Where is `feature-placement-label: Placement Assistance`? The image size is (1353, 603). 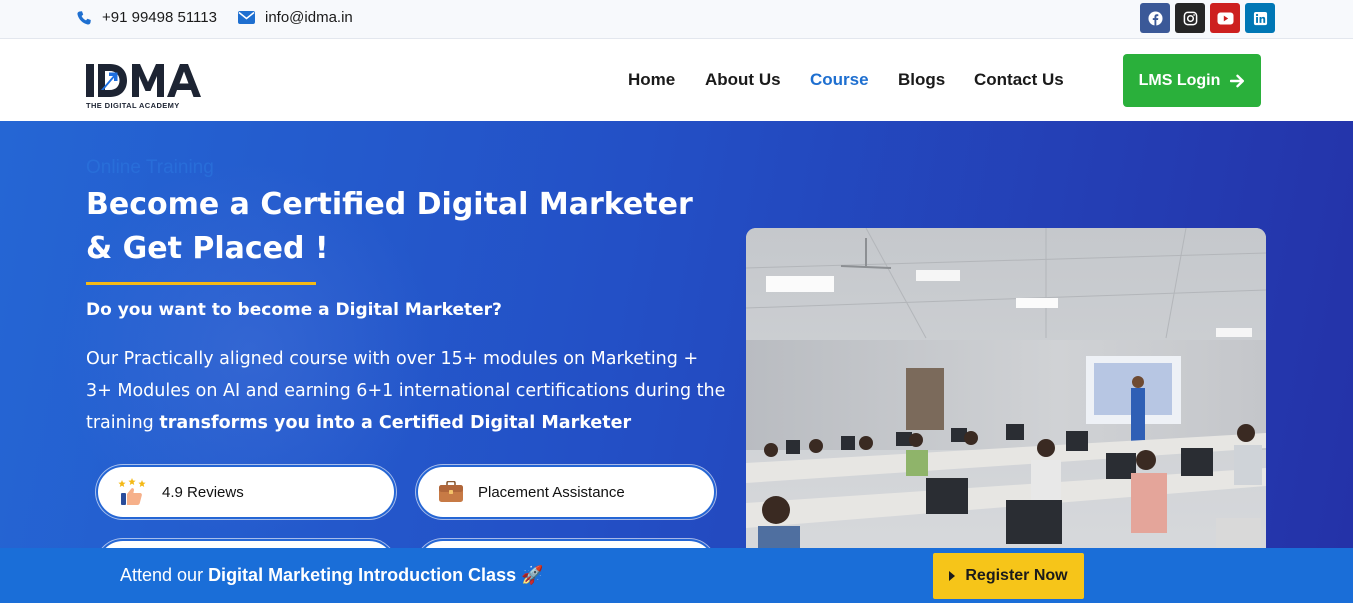
feature-placement-label: Placement Assistance is located at coordinates (551, 492).